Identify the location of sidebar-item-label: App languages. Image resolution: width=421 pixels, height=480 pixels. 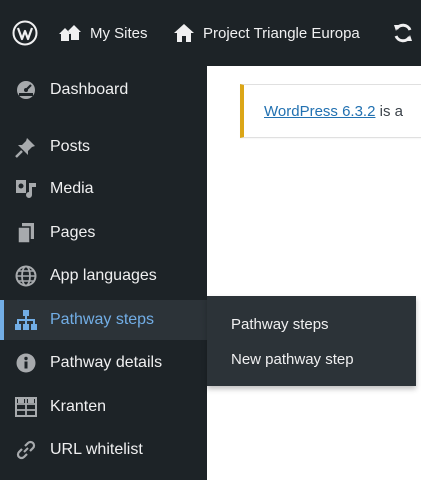
(103, 275).